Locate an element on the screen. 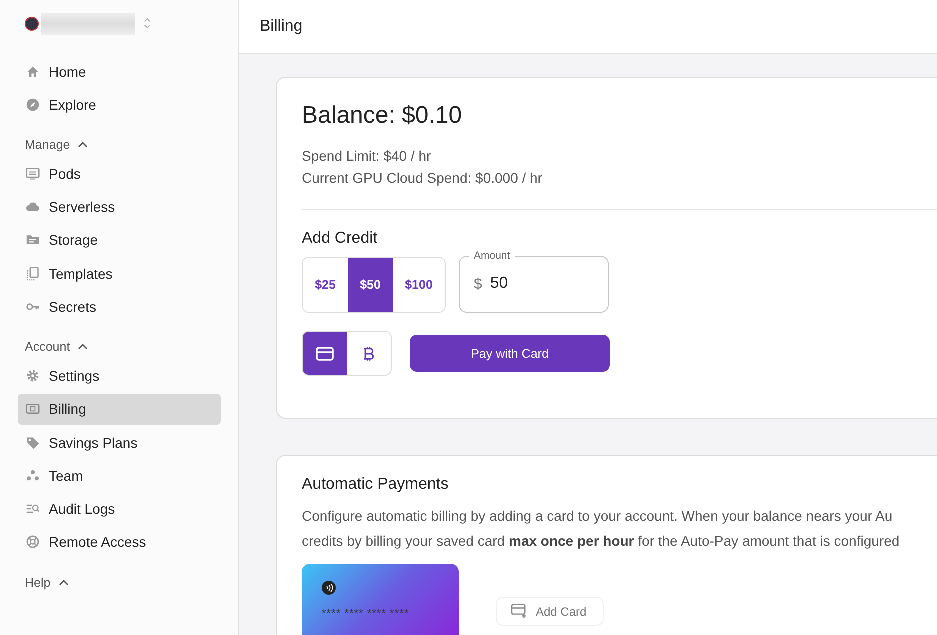 The image size is (937, 635). nav-item: Serverless is located at coordinates (119, 207).